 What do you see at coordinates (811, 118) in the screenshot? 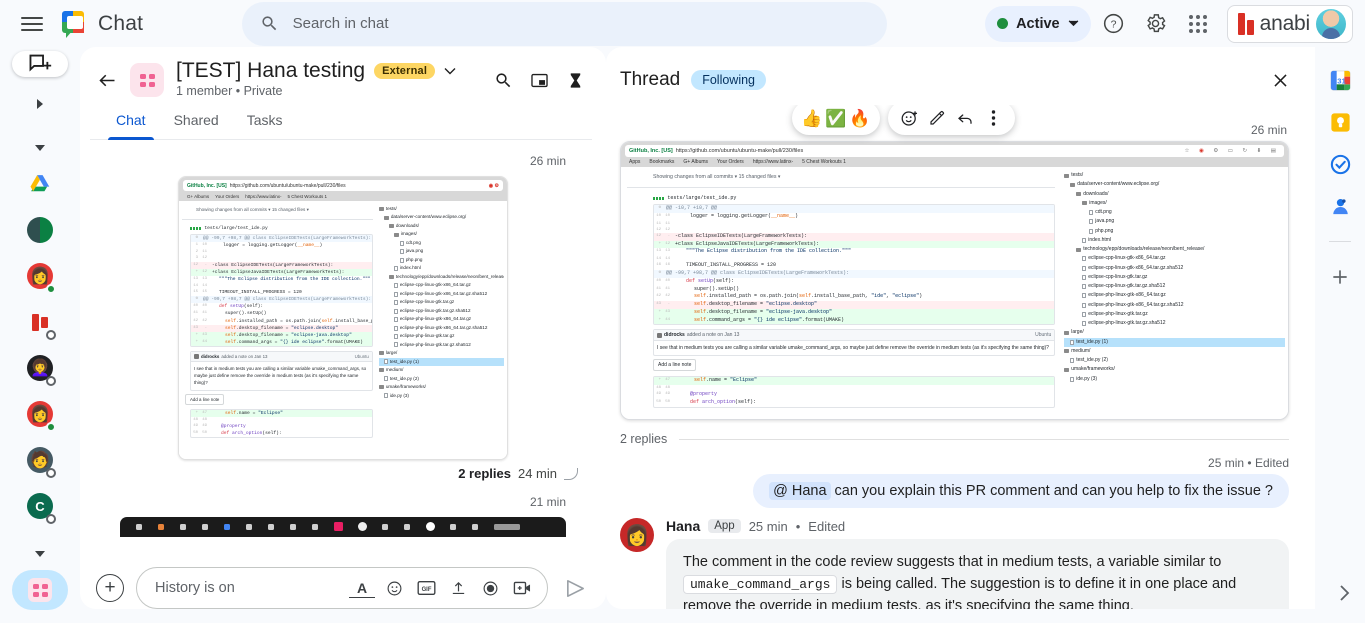
I see `reaction-thumbsup-icon: 👍` at bounding box center [811, 118].